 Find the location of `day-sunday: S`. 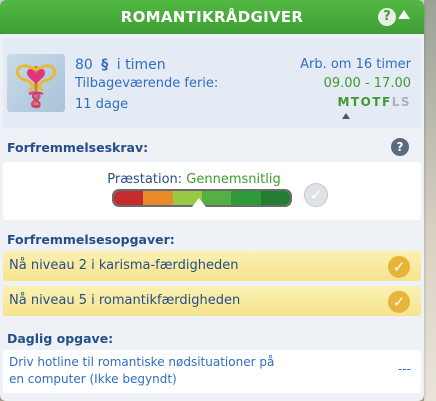

day-sunday: S is located at coordinates (405, 102).